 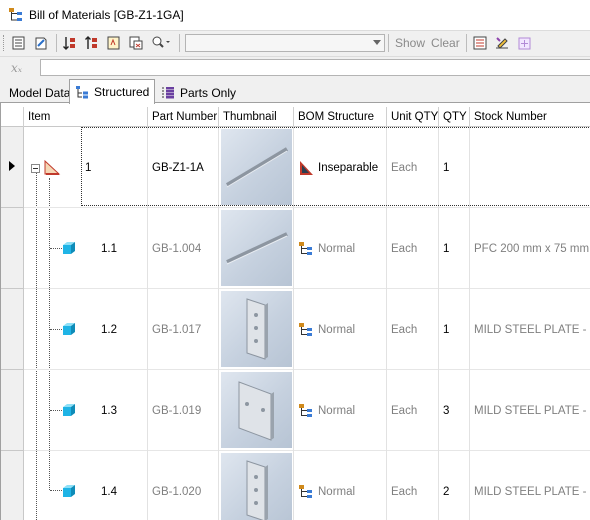 I want to click on collapse-toggle-icon, so click(x=35, y=168).